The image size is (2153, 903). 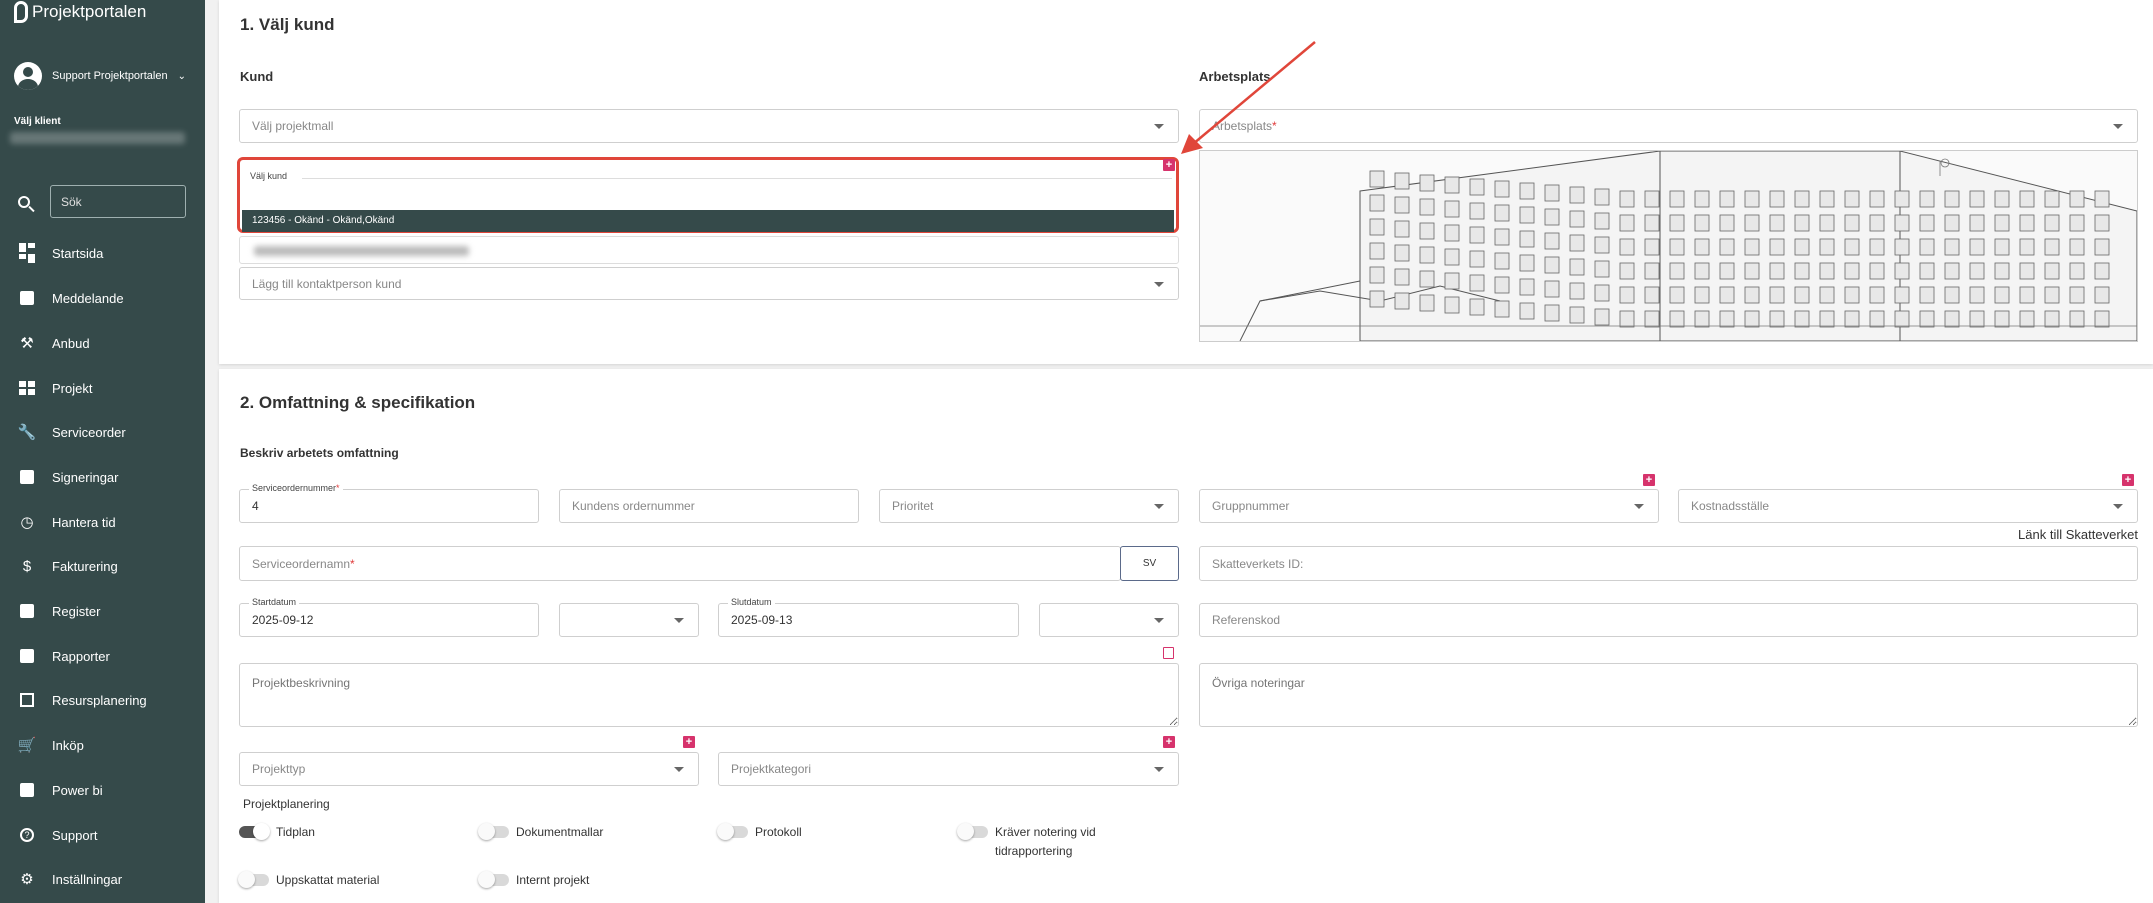 What do you see at coordinates (1668, 620) in the screenshot?
I see `referenskod-input: Referenskod` at bounding box center [1668, 620].